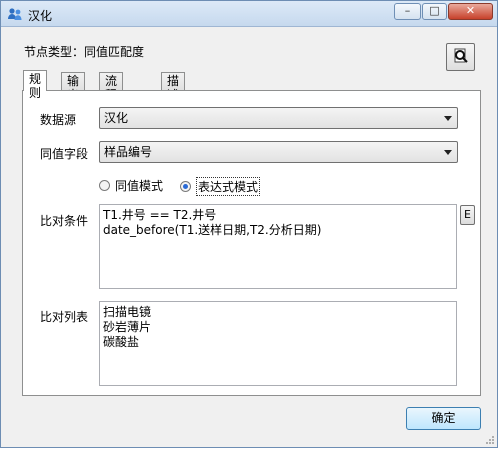 This screenshot has width=500, height=450. I want to click on search-doc-icon, so click(461, 55).